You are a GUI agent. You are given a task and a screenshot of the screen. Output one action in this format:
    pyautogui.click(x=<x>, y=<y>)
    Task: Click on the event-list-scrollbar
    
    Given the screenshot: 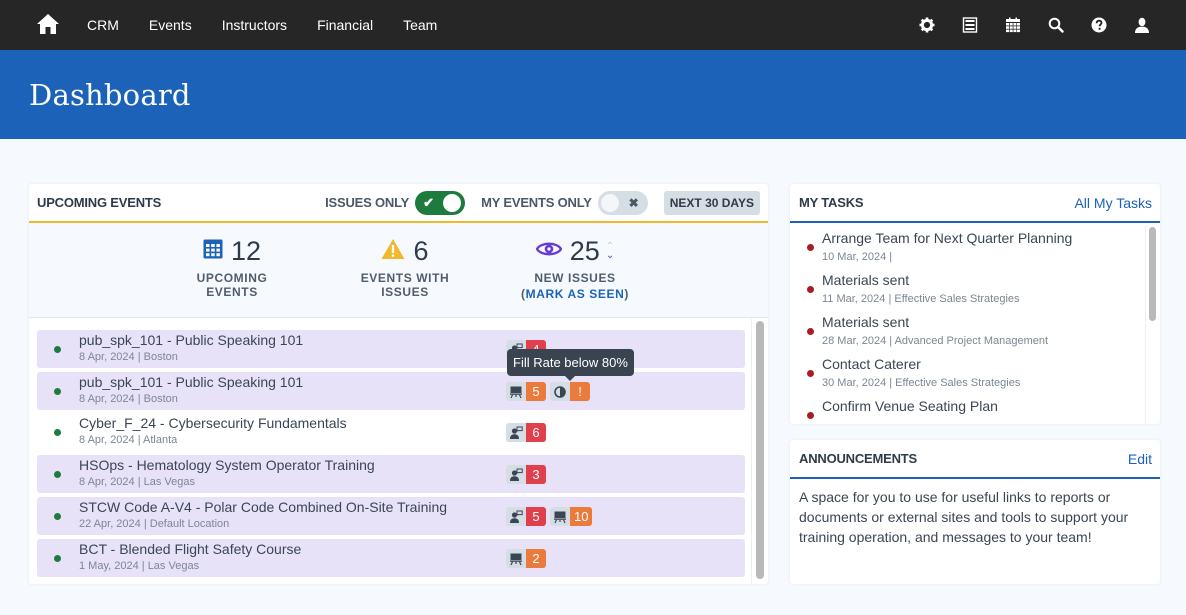 What is the action you would take?
    pyautogui.click(x=760, y=450)
    